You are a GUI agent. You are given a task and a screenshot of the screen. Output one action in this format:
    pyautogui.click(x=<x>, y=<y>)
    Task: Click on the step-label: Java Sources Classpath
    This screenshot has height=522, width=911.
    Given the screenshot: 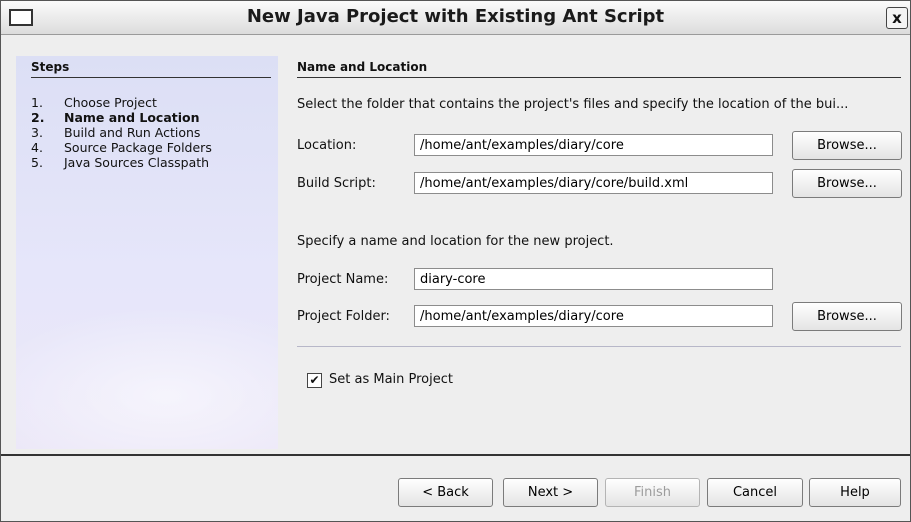 What is the action you would take?
    pyautogui.click(x=137, y=162)
    